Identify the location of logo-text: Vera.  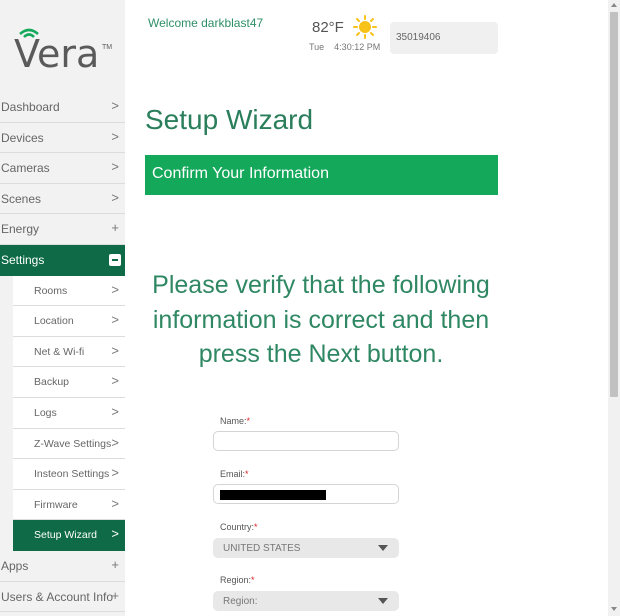
(57, 54).